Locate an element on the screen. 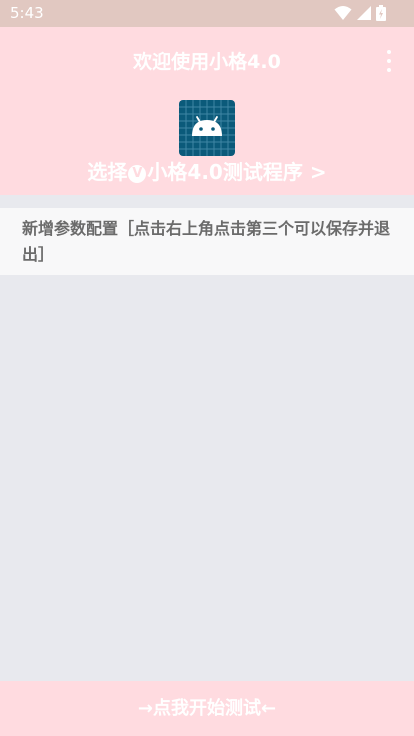  battery-icon is located at coordinates (381, 13).